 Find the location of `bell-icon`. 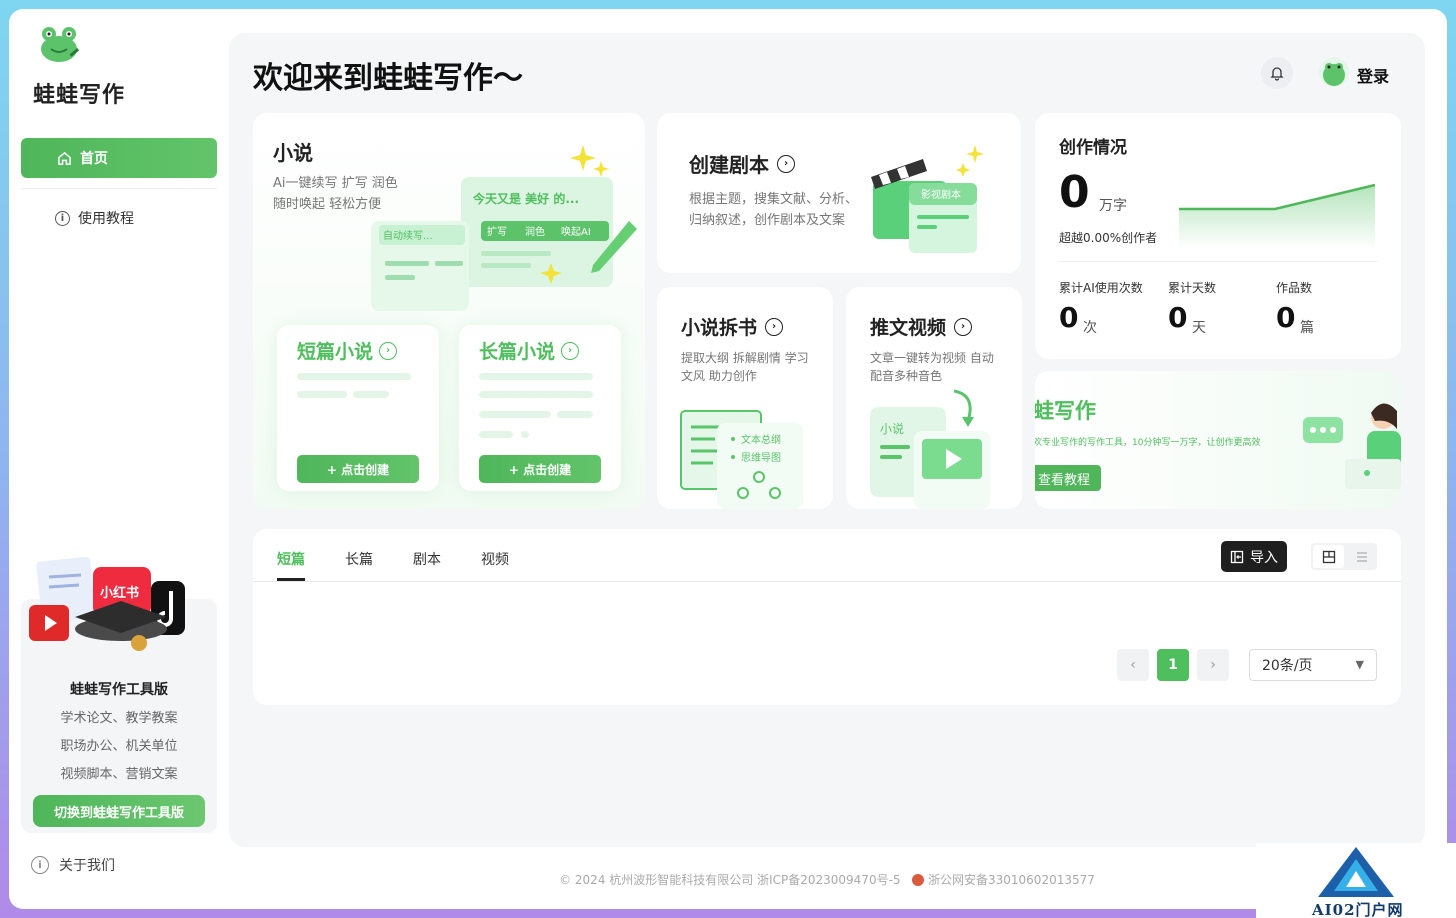

bell-icon is located at coordinates (1277, 74).